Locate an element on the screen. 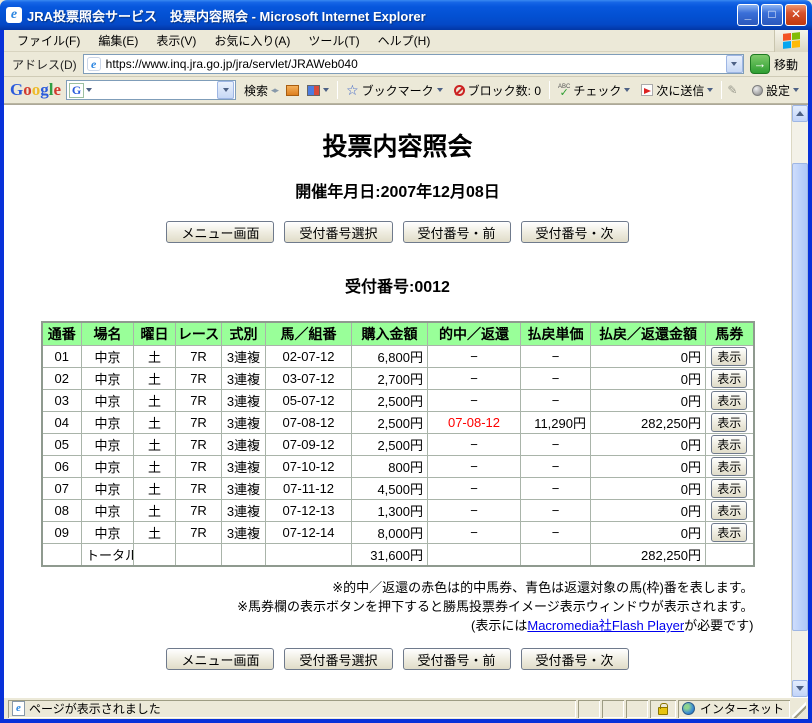 The height and width of the screenshot is (723, 812). cell-numbers: 07-10-12 is located at coordinates (308, 466).